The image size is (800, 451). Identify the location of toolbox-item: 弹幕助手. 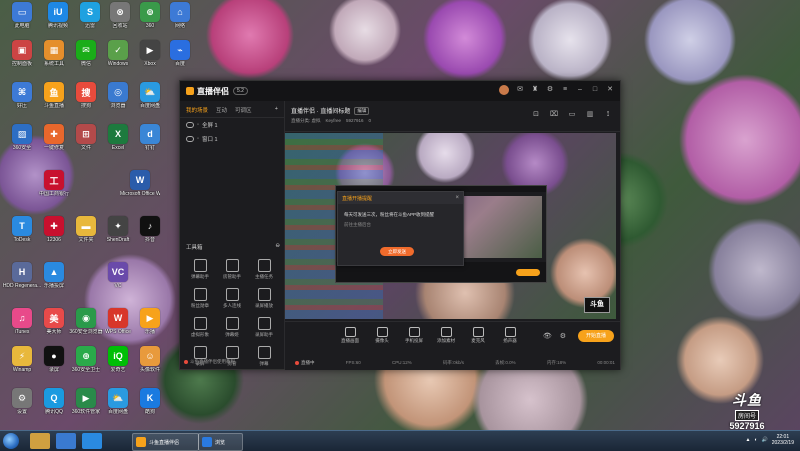
(200, 269).